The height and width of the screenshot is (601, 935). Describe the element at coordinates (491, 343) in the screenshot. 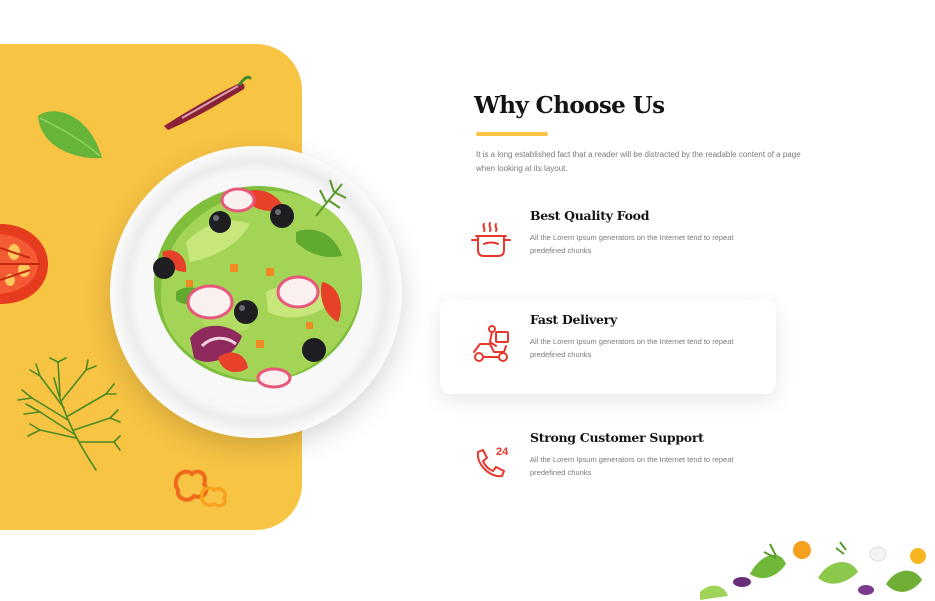

I see `delivery-scooter-icon` at that location.